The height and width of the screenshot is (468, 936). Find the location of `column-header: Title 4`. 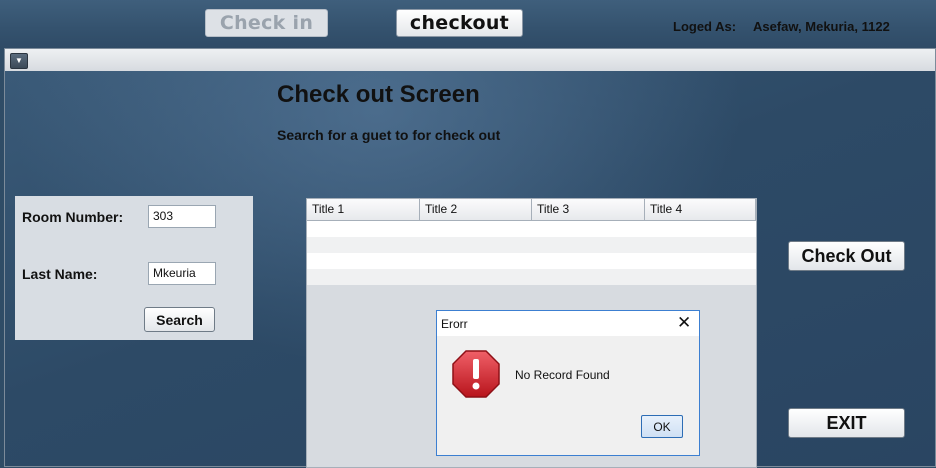

column-header: Title 4 is located at coordinates (700, 209).